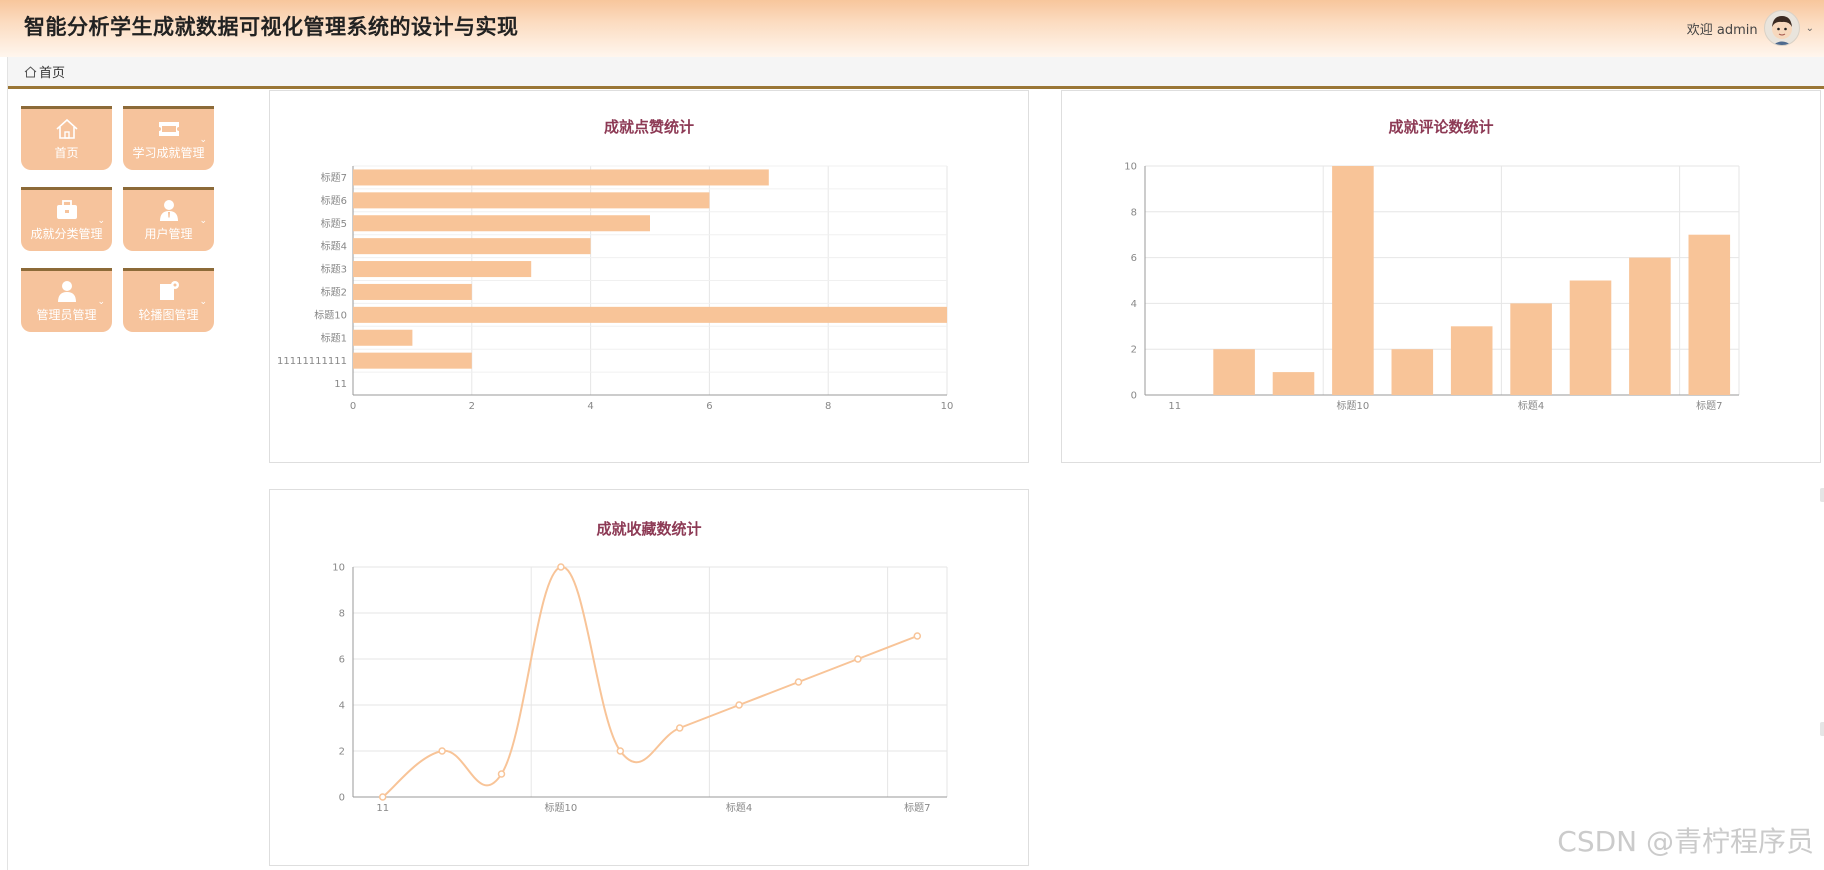 The image size is (1824, 870). Describe the element at coordinates (52, 73) in the screenshot. I see `breadcrumb-home-label: 首页` at that location.